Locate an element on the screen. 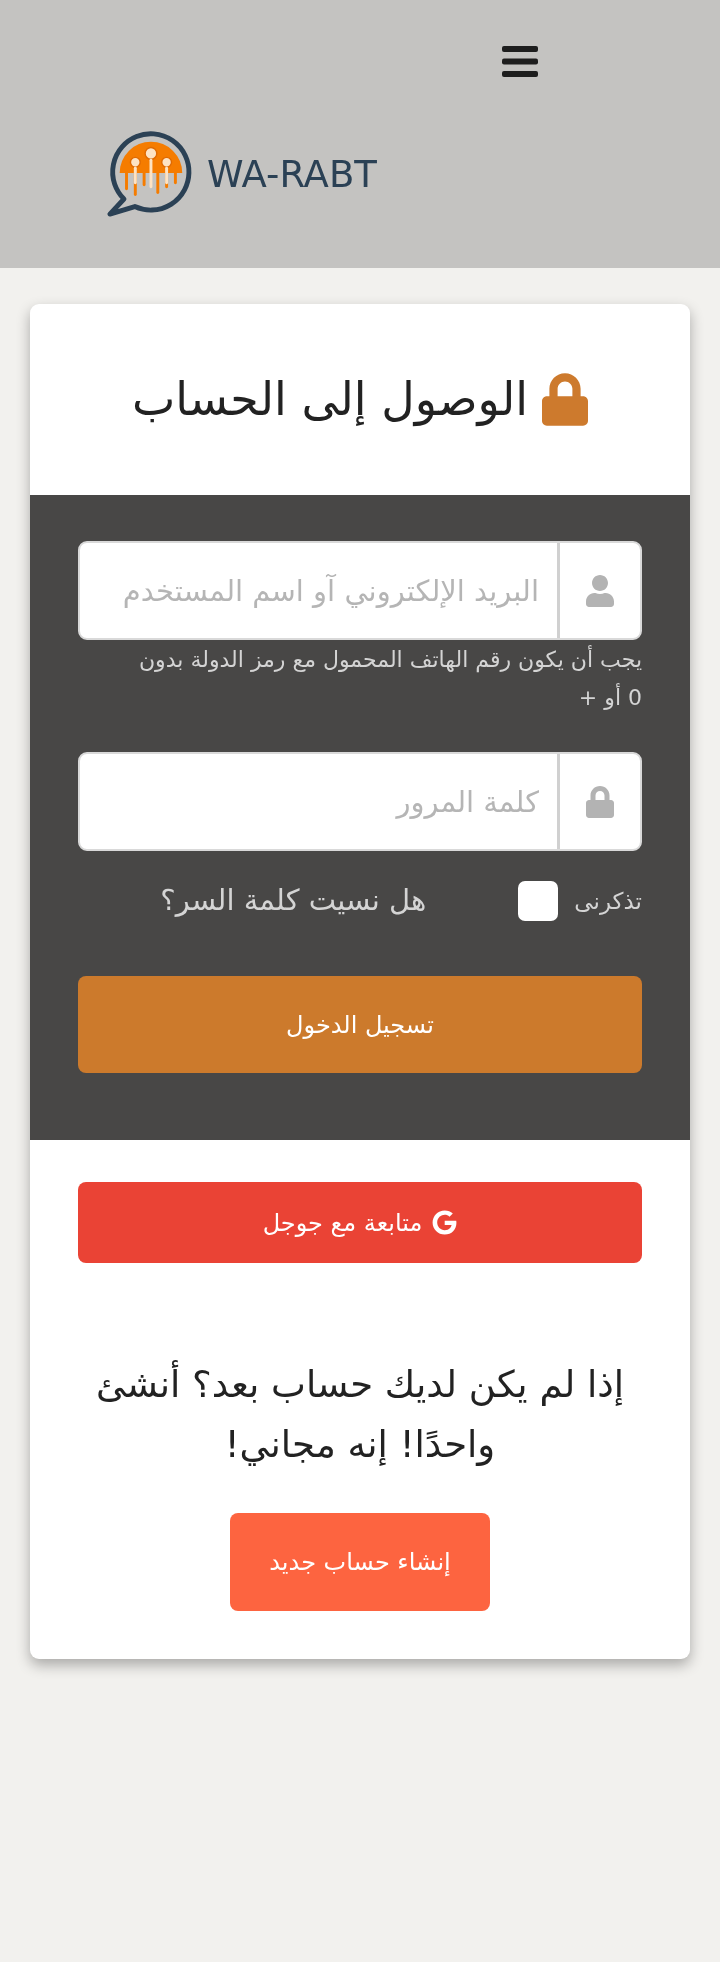 Image resolution: width=720 pixels, height=1962 pixels. username-field: البريد الإلكتروني آو اسم المستخدم is located at coordinates (360, 590).